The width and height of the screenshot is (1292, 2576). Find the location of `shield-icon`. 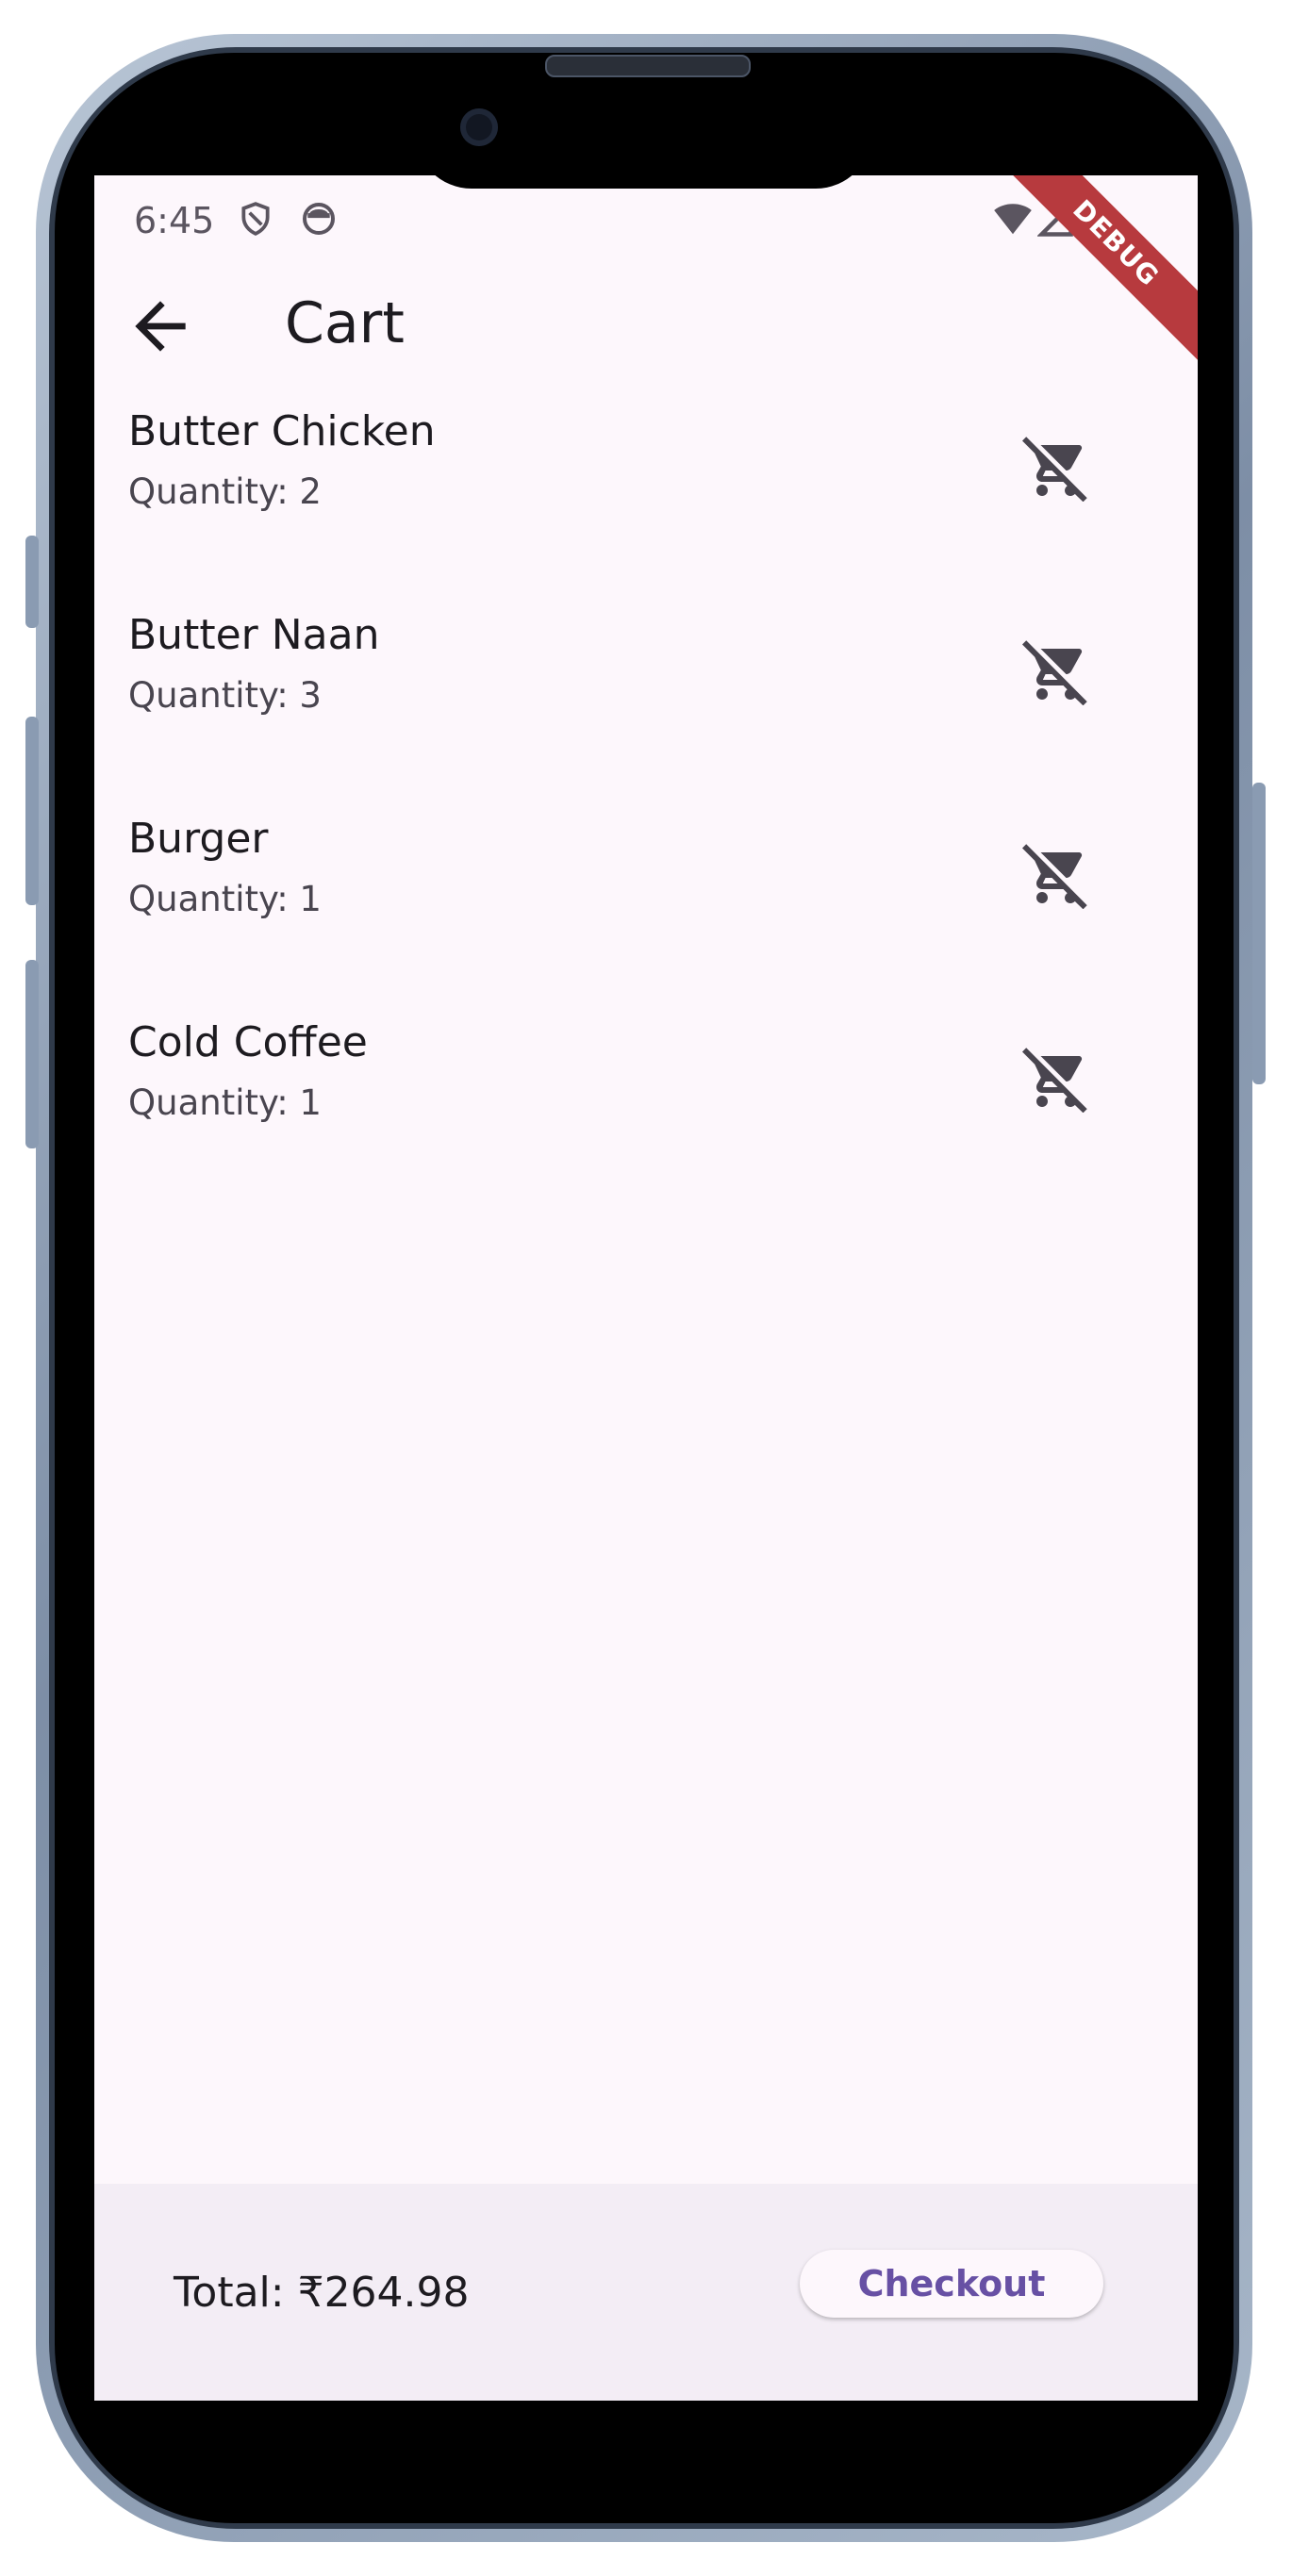

shield-icon is located at coordinates (255, 220).